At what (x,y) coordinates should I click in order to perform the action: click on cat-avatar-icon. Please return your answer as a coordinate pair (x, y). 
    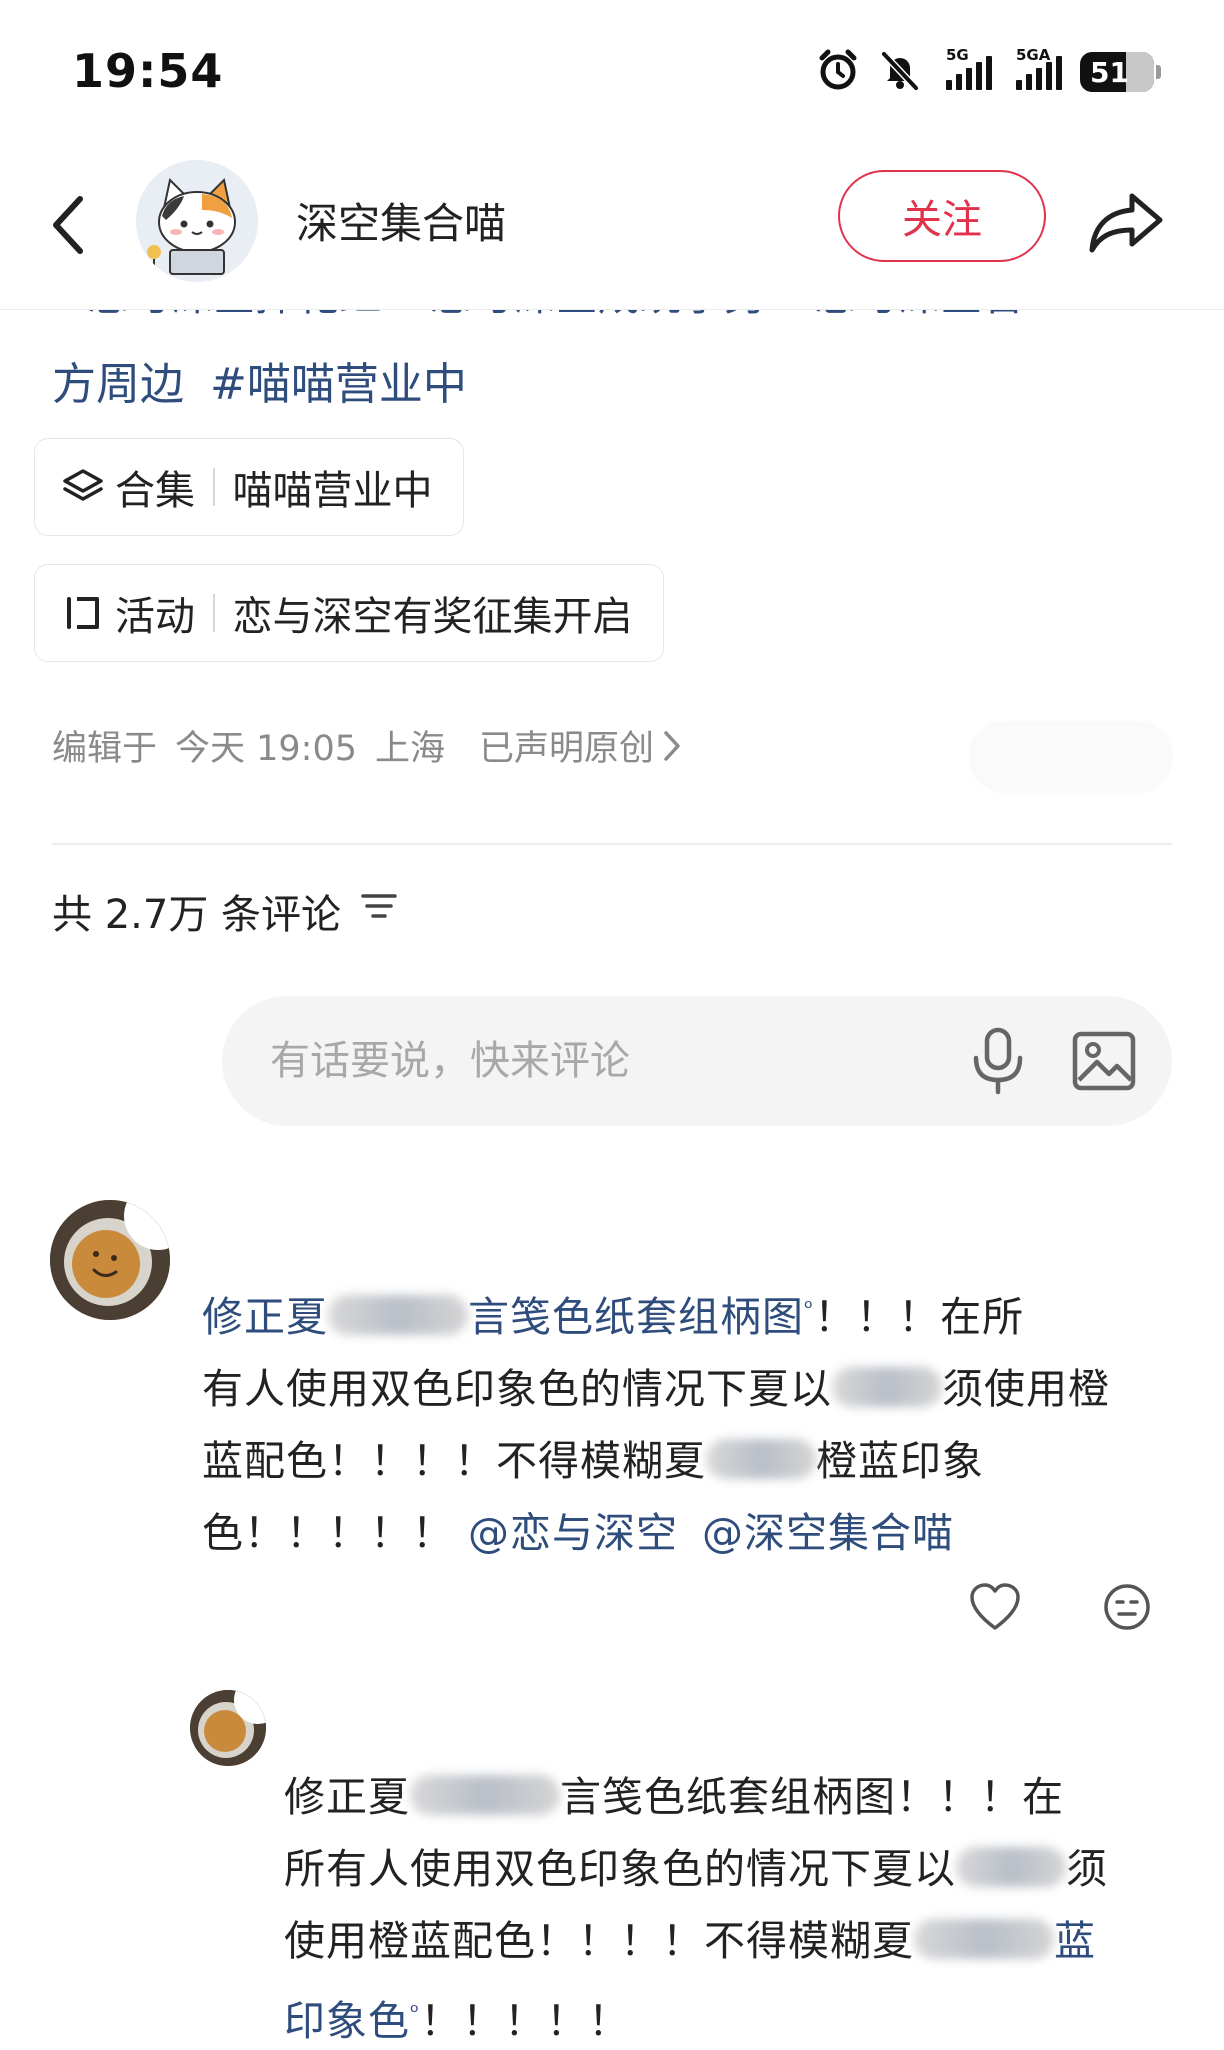
    Looking at the image, I should click on (197, 221).